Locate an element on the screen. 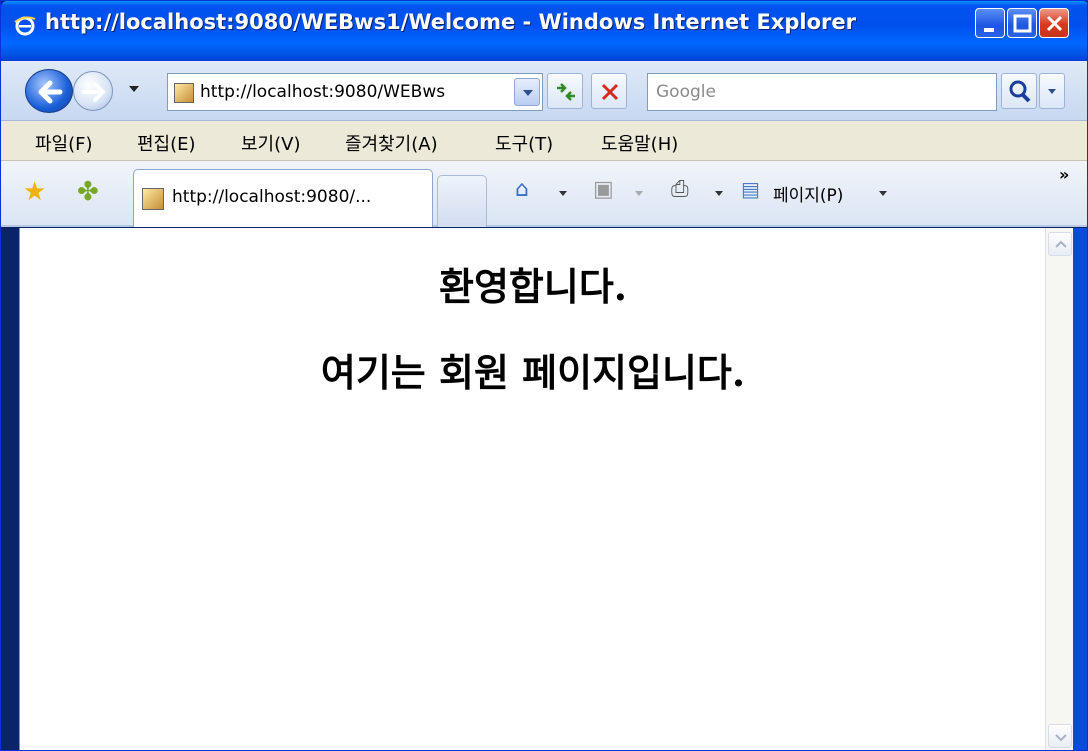 This screenshot has height=751, width=1088. add-favorite-icon: ✤ is located at coordinates (88, 192).